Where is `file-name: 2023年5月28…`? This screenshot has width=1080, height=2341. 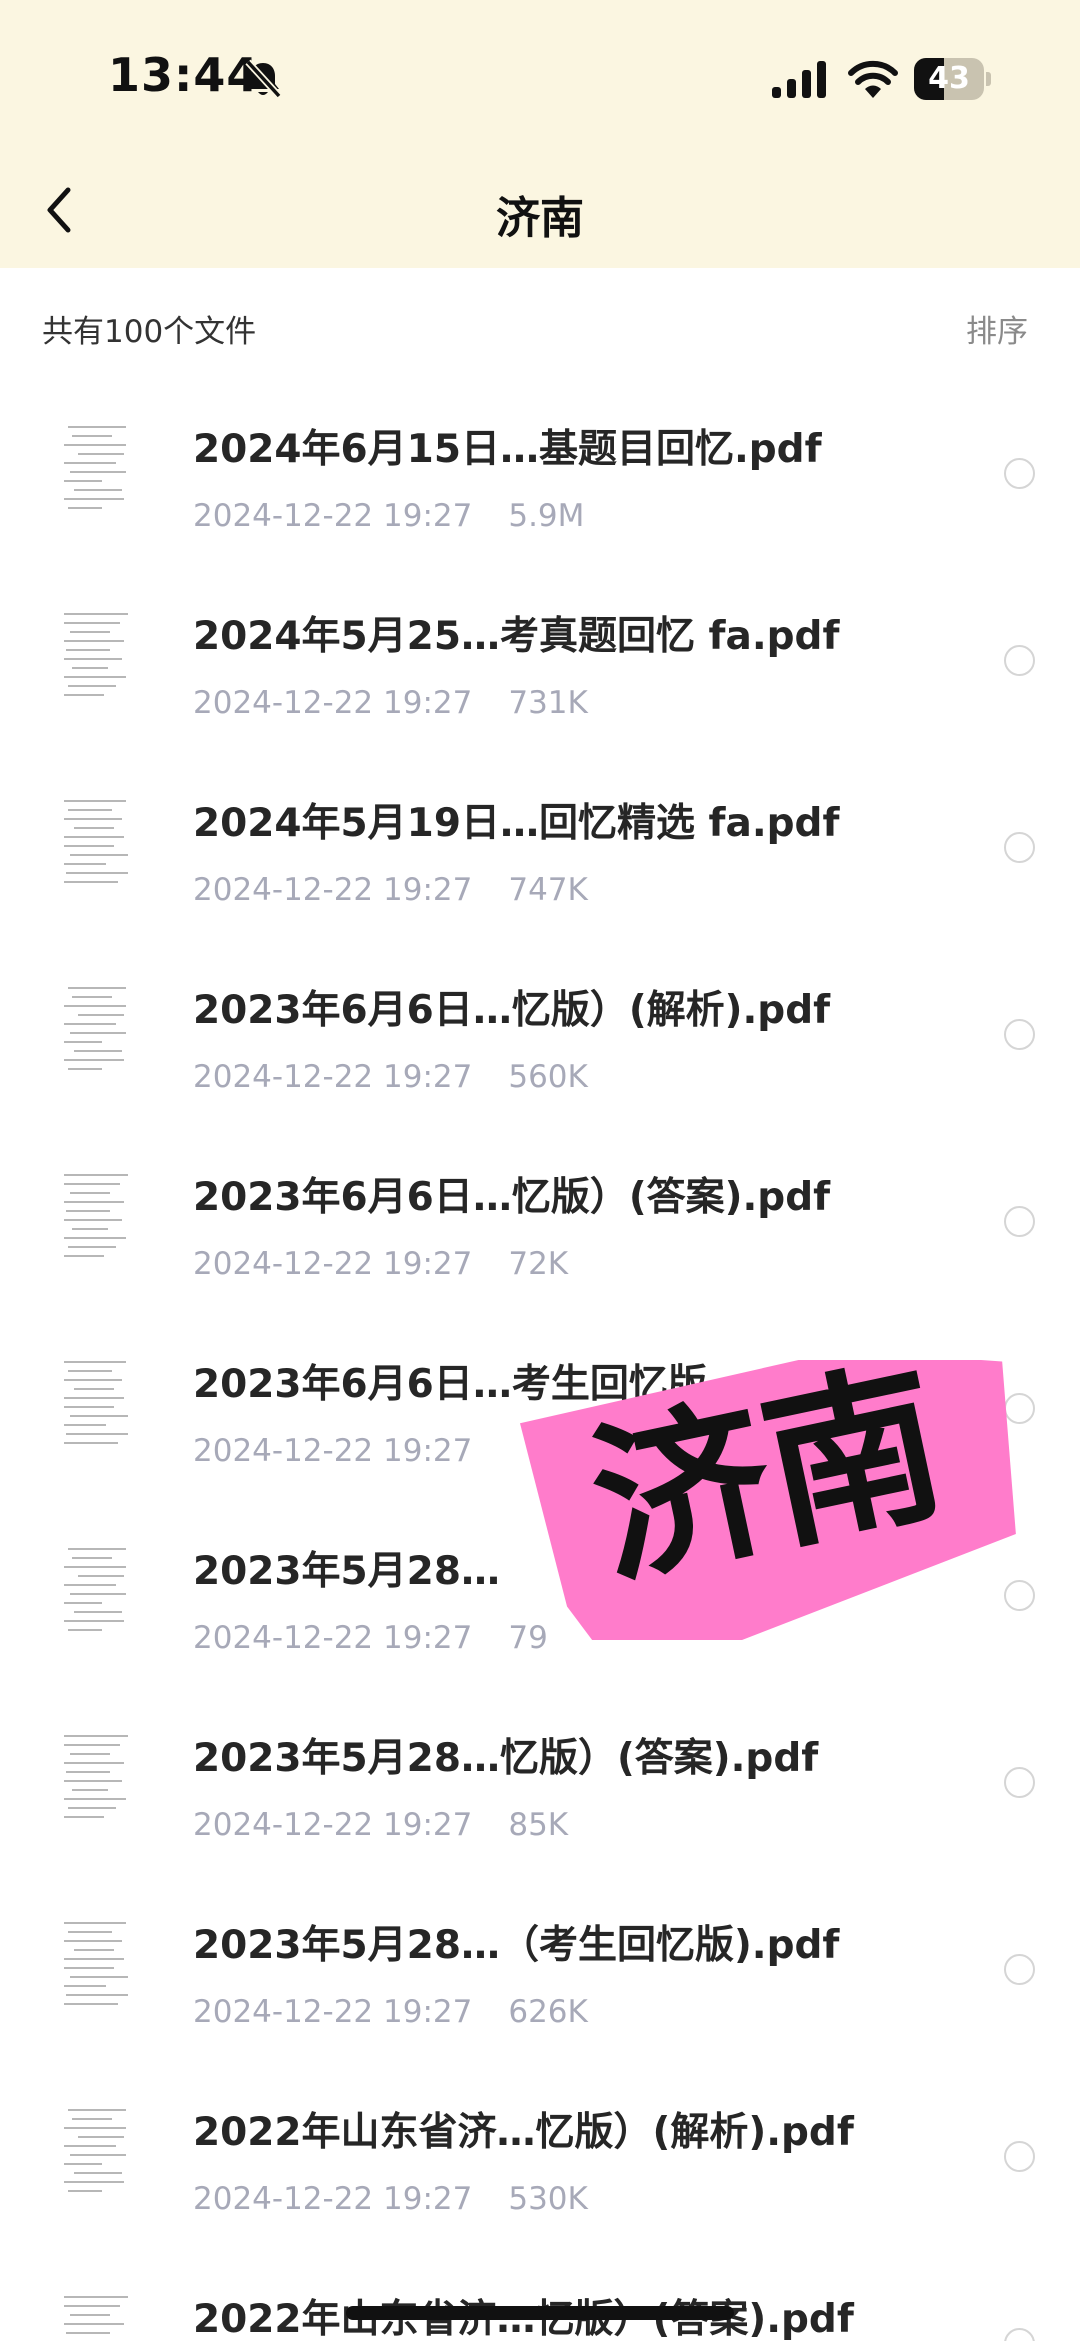
file-name: 2023年5月28… is located at coordinates (346, 1571).